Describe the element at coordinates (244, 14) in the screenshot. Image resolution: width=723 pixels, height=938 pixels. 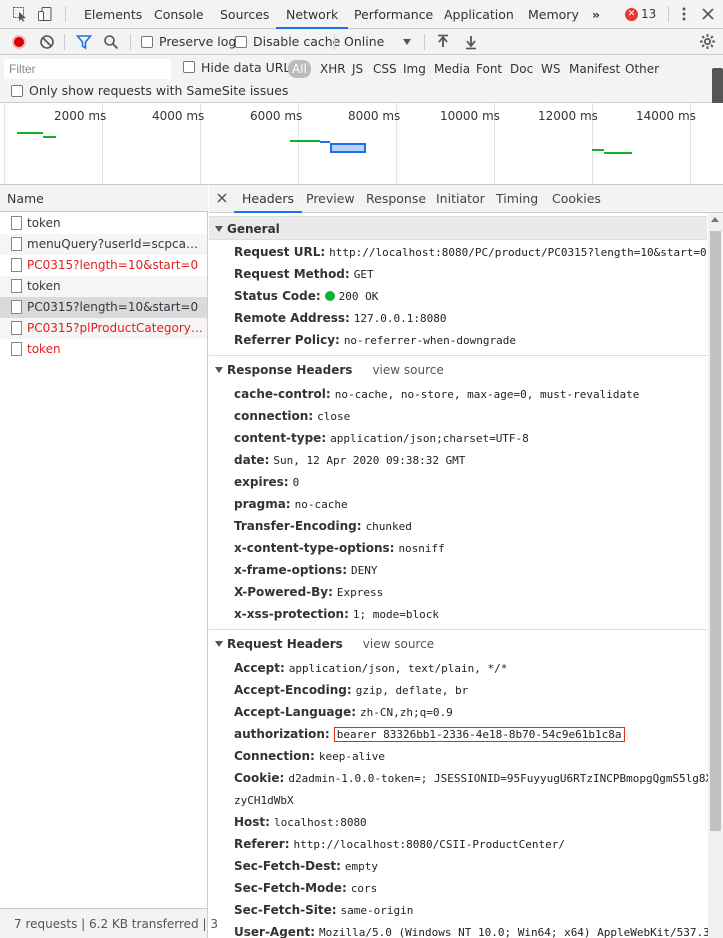
I see `tab-sources: Sources` at that location.